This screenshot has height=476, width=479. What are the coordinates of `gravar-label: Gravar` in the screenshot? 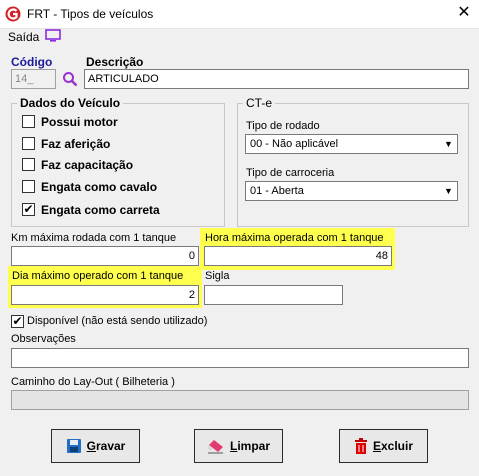 It's located at (106, 446).